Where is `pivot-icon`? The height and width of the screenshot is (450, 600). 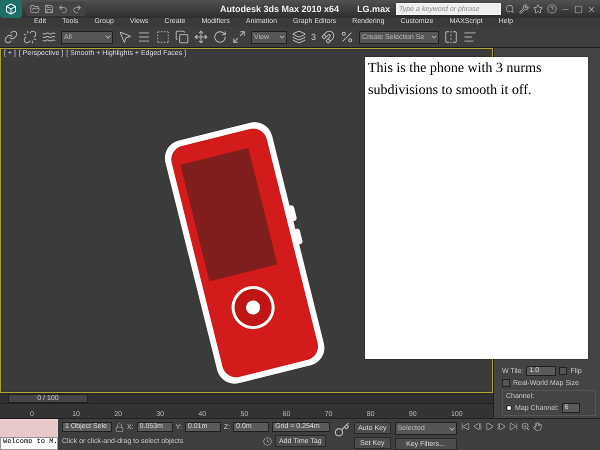
pivot-icon is located at coordinates (299, 37).